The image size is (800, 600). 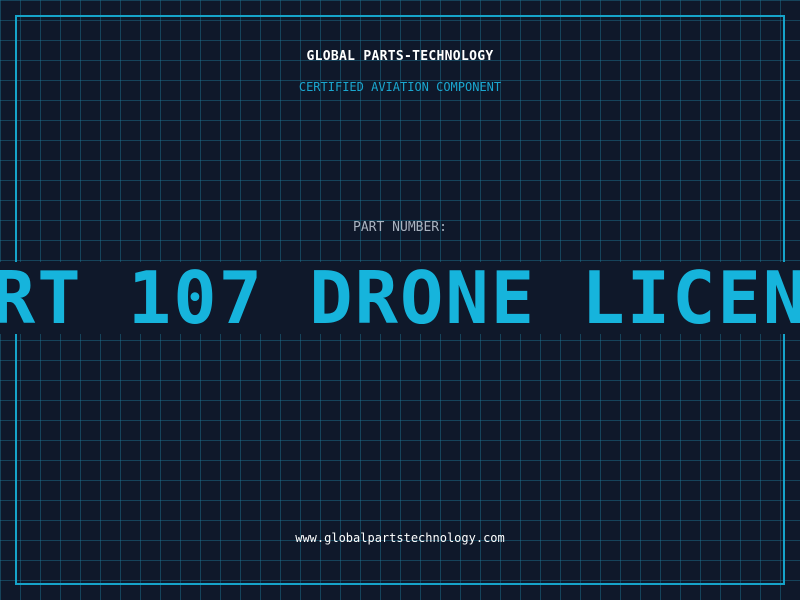 I want to click on part-number-label: PART NUMBER:, so click(x=400, y=227).